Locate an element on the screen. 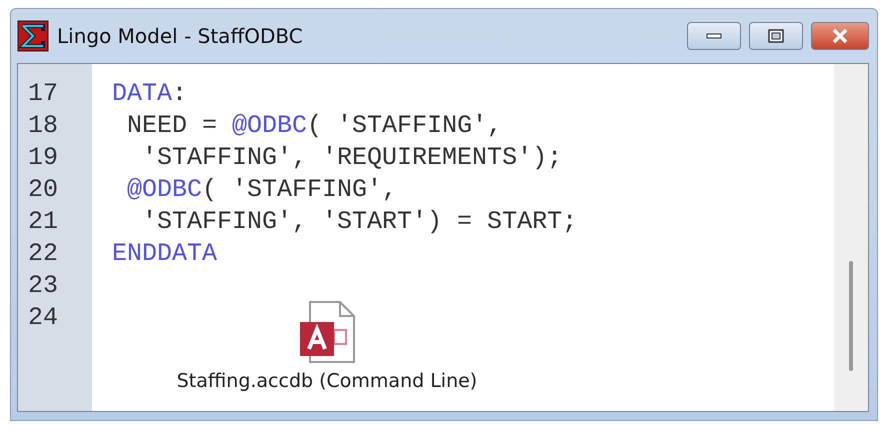  access-database-file-icon is located at coordinates (327, 332).